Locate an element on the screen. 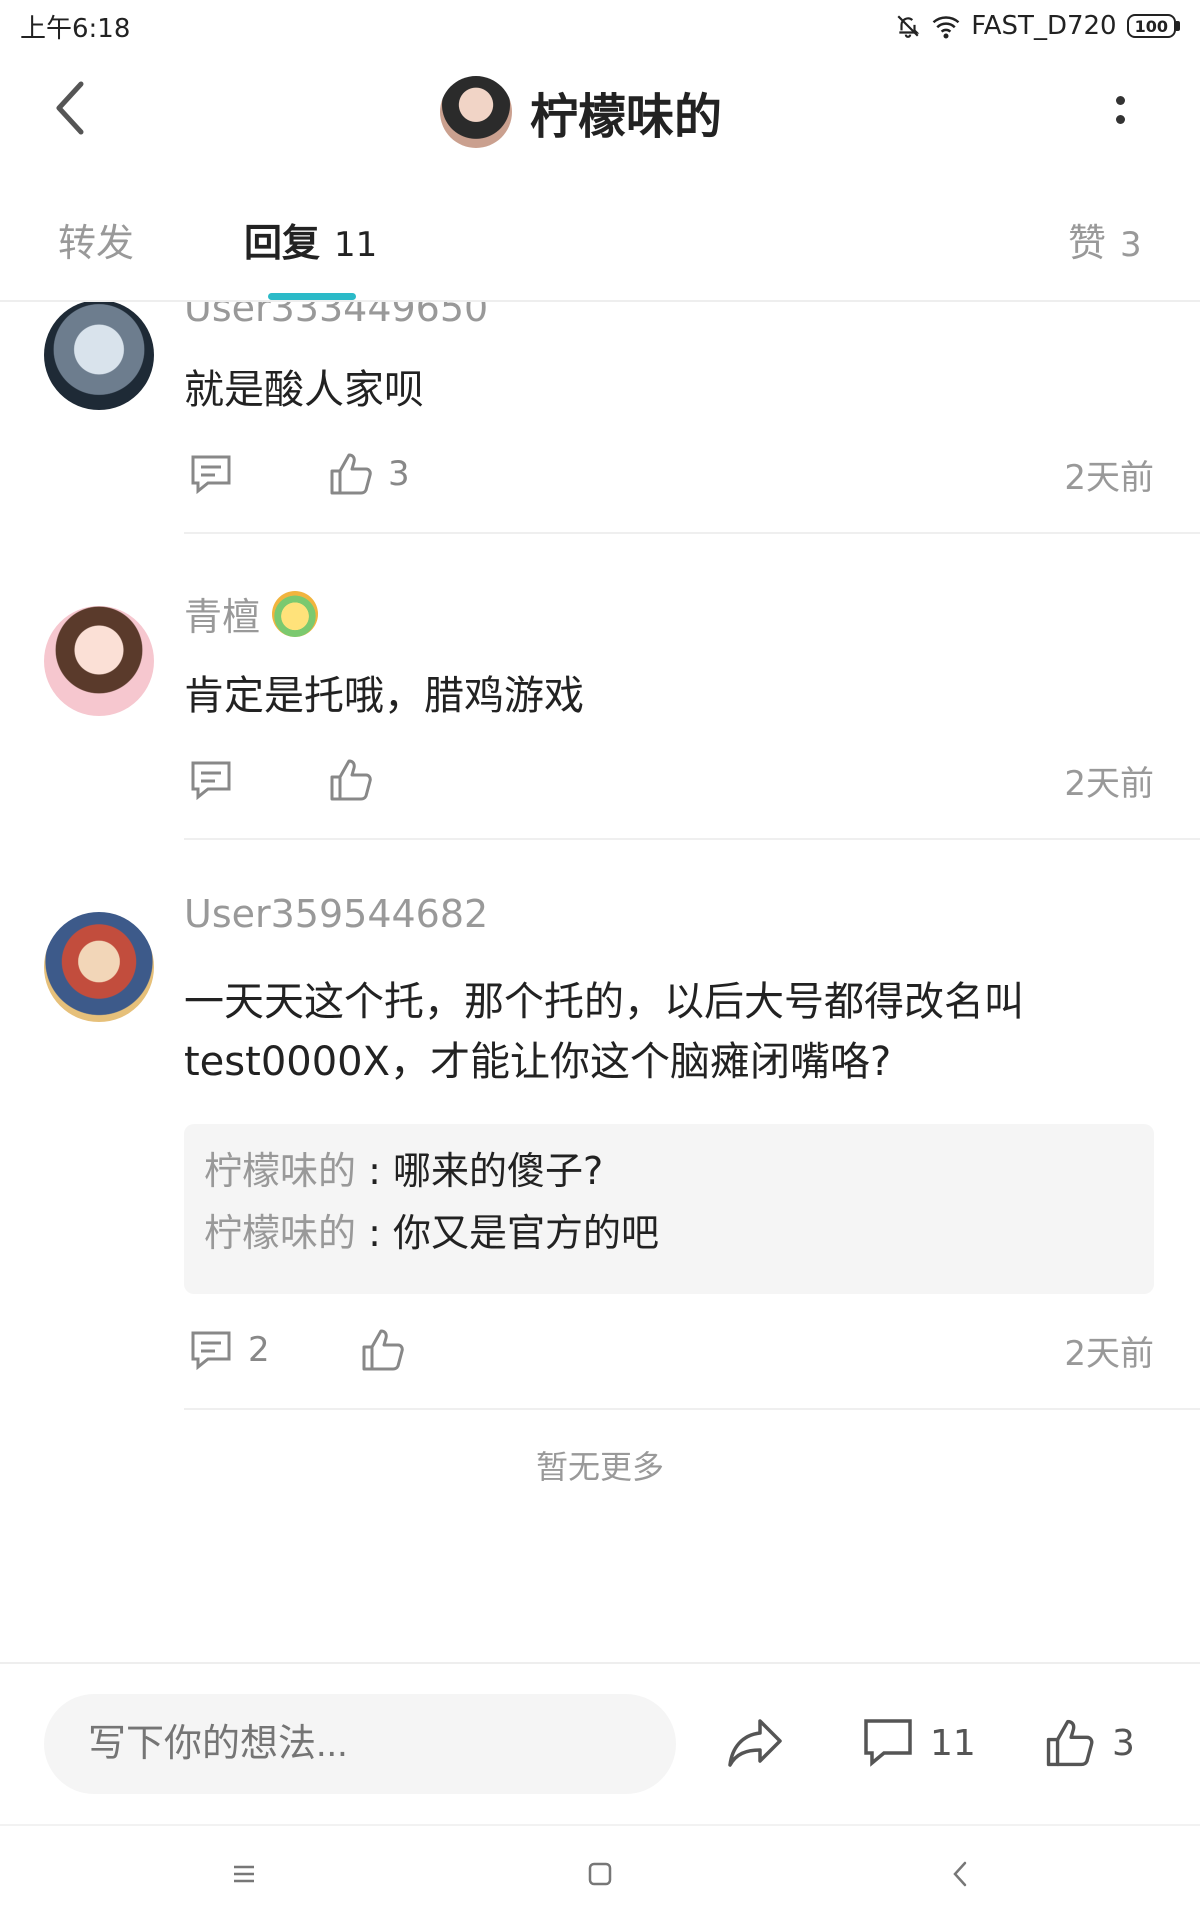 The height and width of the screenshot is (1920, 1200). tab-like: 赞 3 is located at coordinates (1105, 239).